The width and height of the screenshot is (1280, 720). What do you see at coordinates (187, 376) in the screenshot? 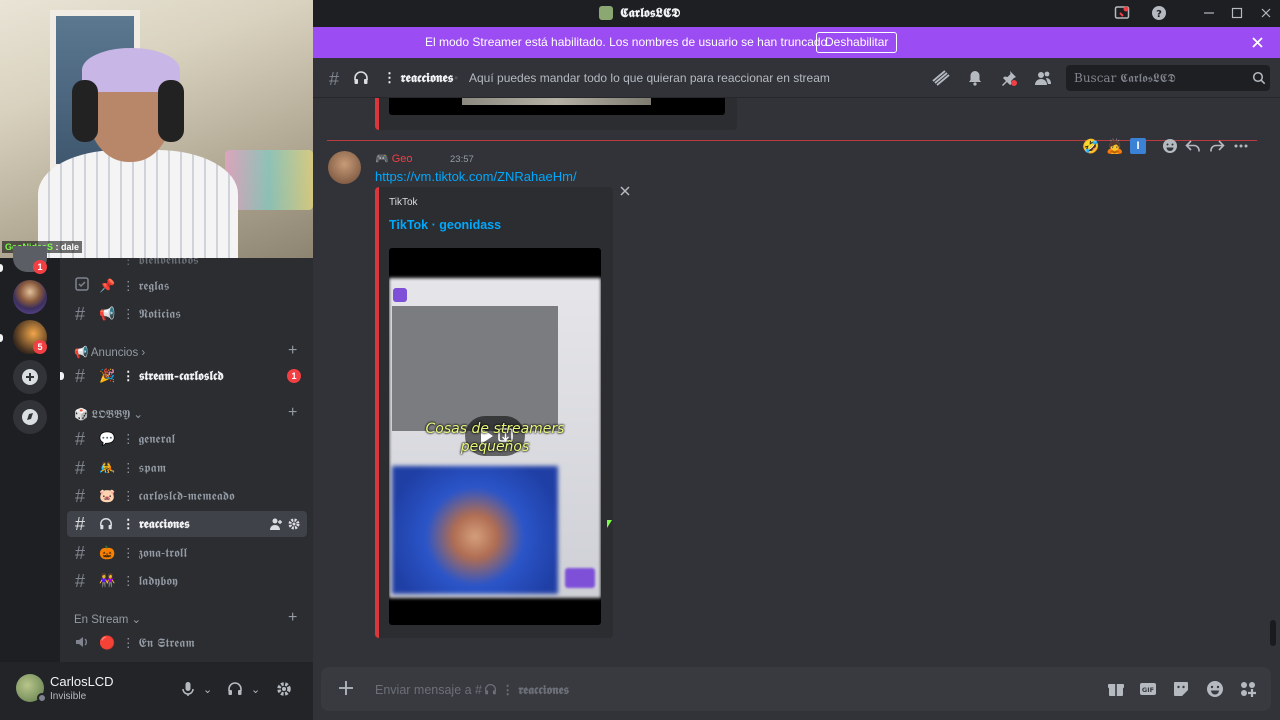
I see `channel-item-stream-carloslcd: # 🎉 ⋮ 𝖘𝖙𝖗𝖊𝖆𝖒-𝖈𝖆𝖗𝖑𝖔𝖘𝖑𝖈𝖉 1` at bounding box center [187, 376].